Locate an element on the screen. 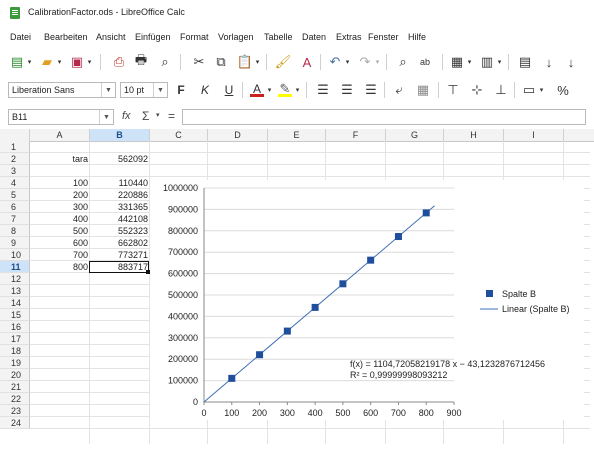 This screenshot has height=450, width=594. y-tick-label: 1000000 is located at coordinates (180, 188).